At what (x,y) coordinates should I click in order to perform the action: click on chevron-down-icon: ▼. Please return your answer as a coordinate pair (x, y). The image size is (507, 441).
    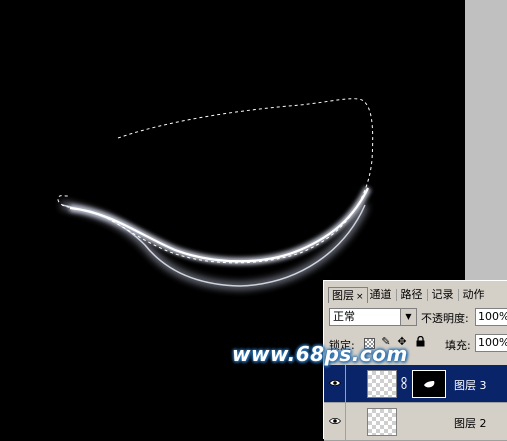
    Looking at the image, I should click on (408, 317).